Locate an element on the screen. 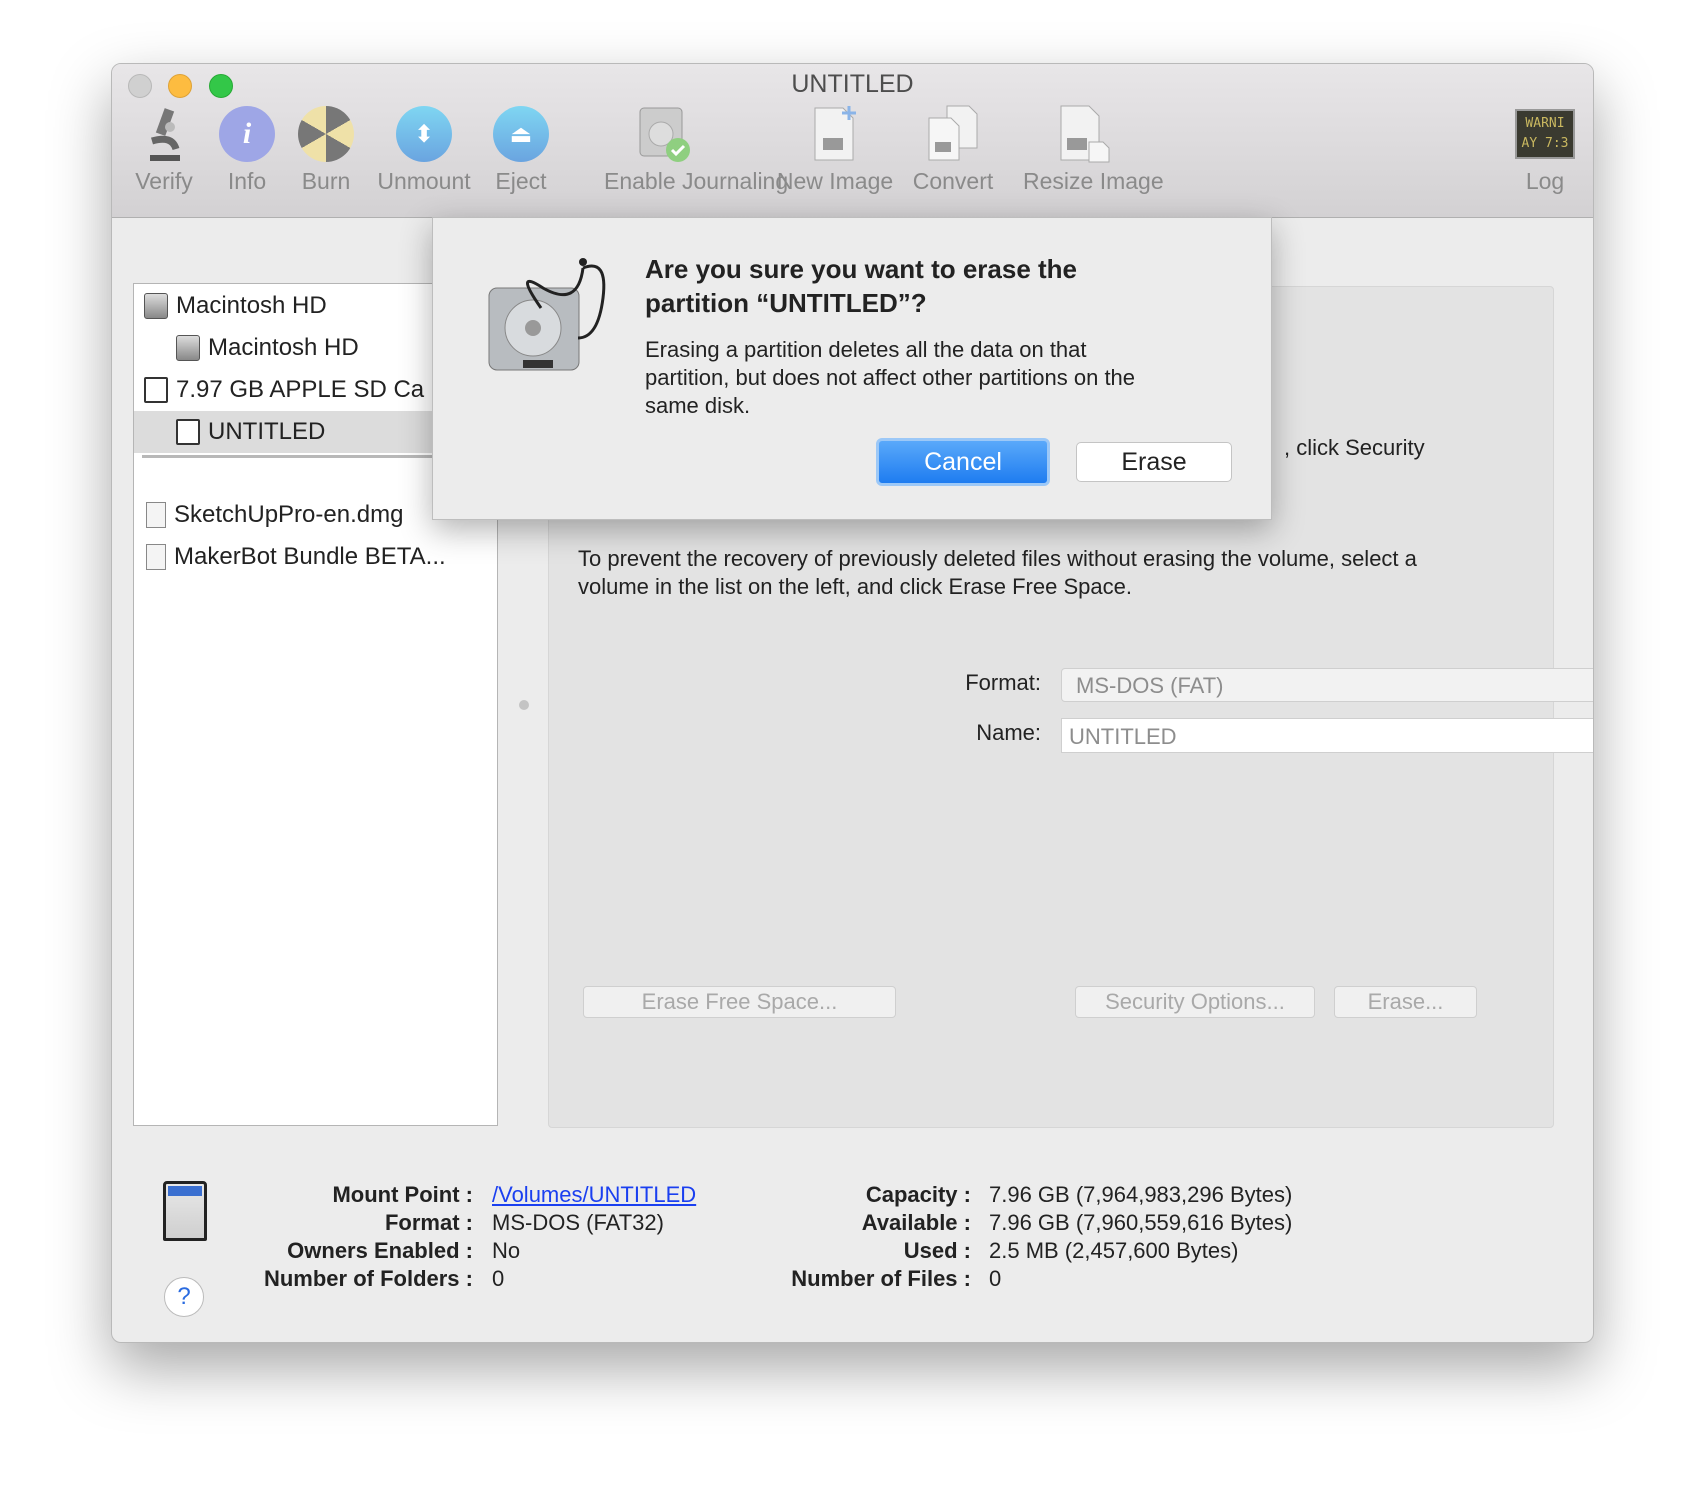 This screenshot has width=1704, height=1504. used-value: 2.5 MB (2,457,600 Bytes) is located at coordinates (1114, 1250).